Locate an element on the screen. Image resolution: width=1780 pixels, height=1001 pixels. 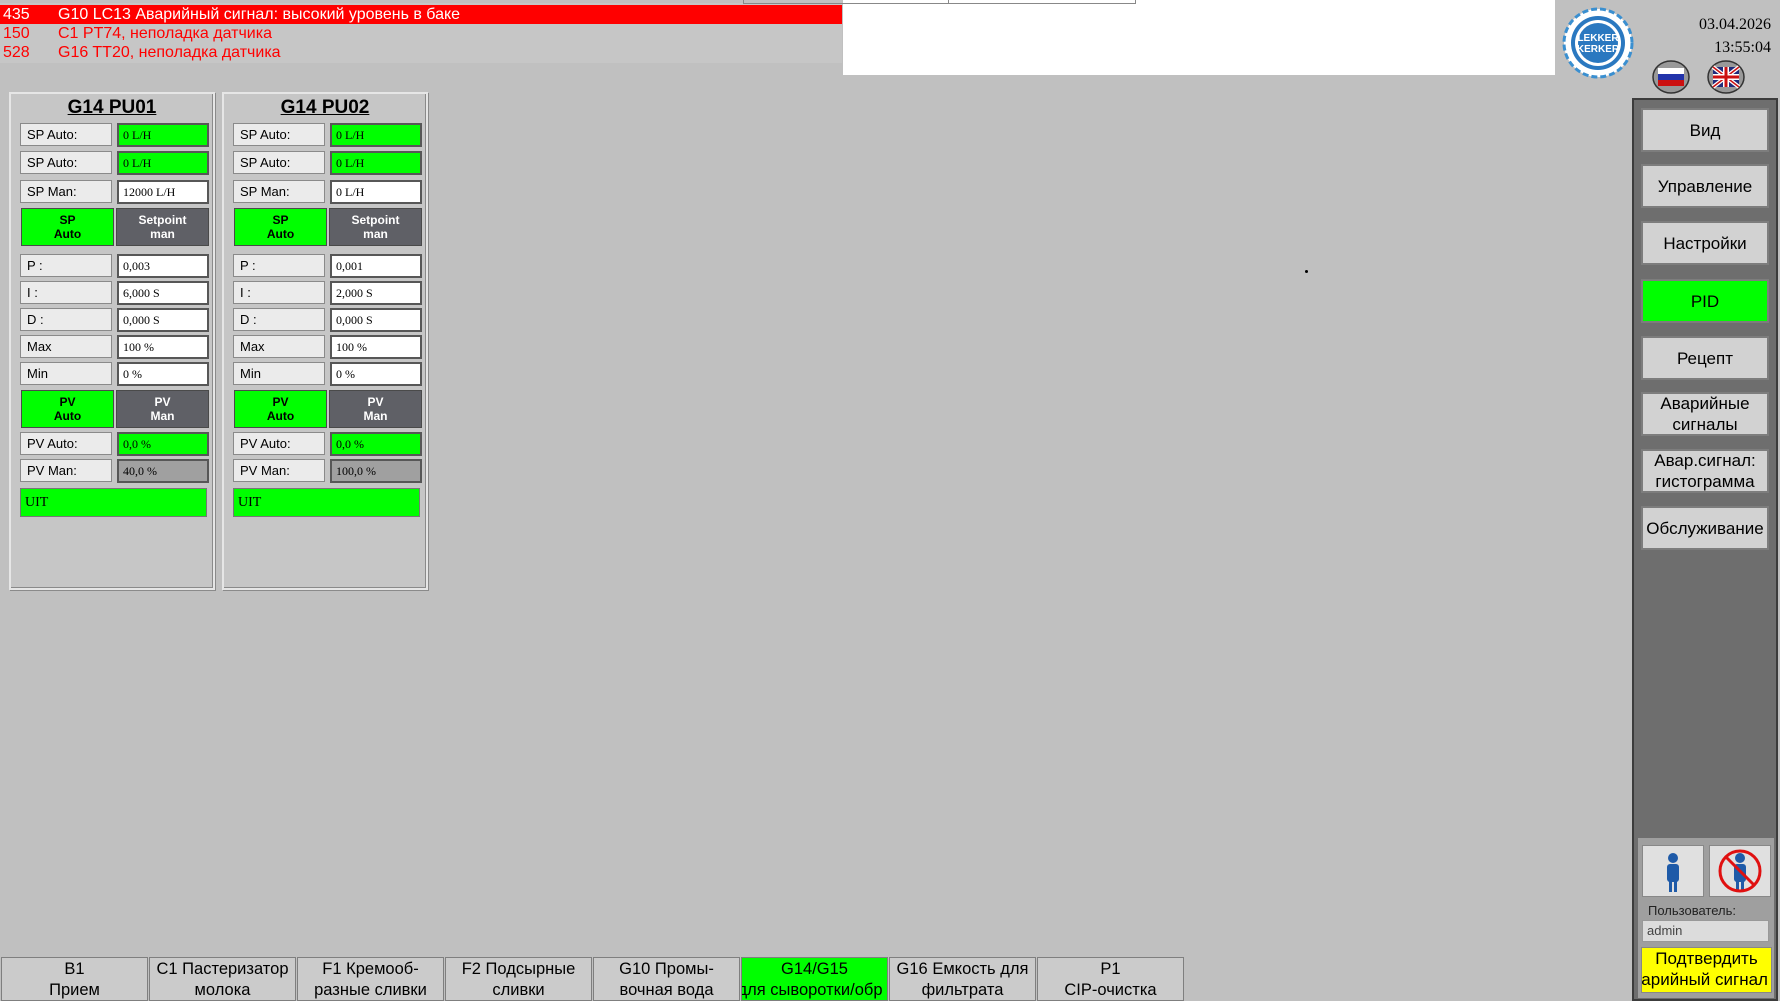
button-label: man is located at coordinates (375, 234).